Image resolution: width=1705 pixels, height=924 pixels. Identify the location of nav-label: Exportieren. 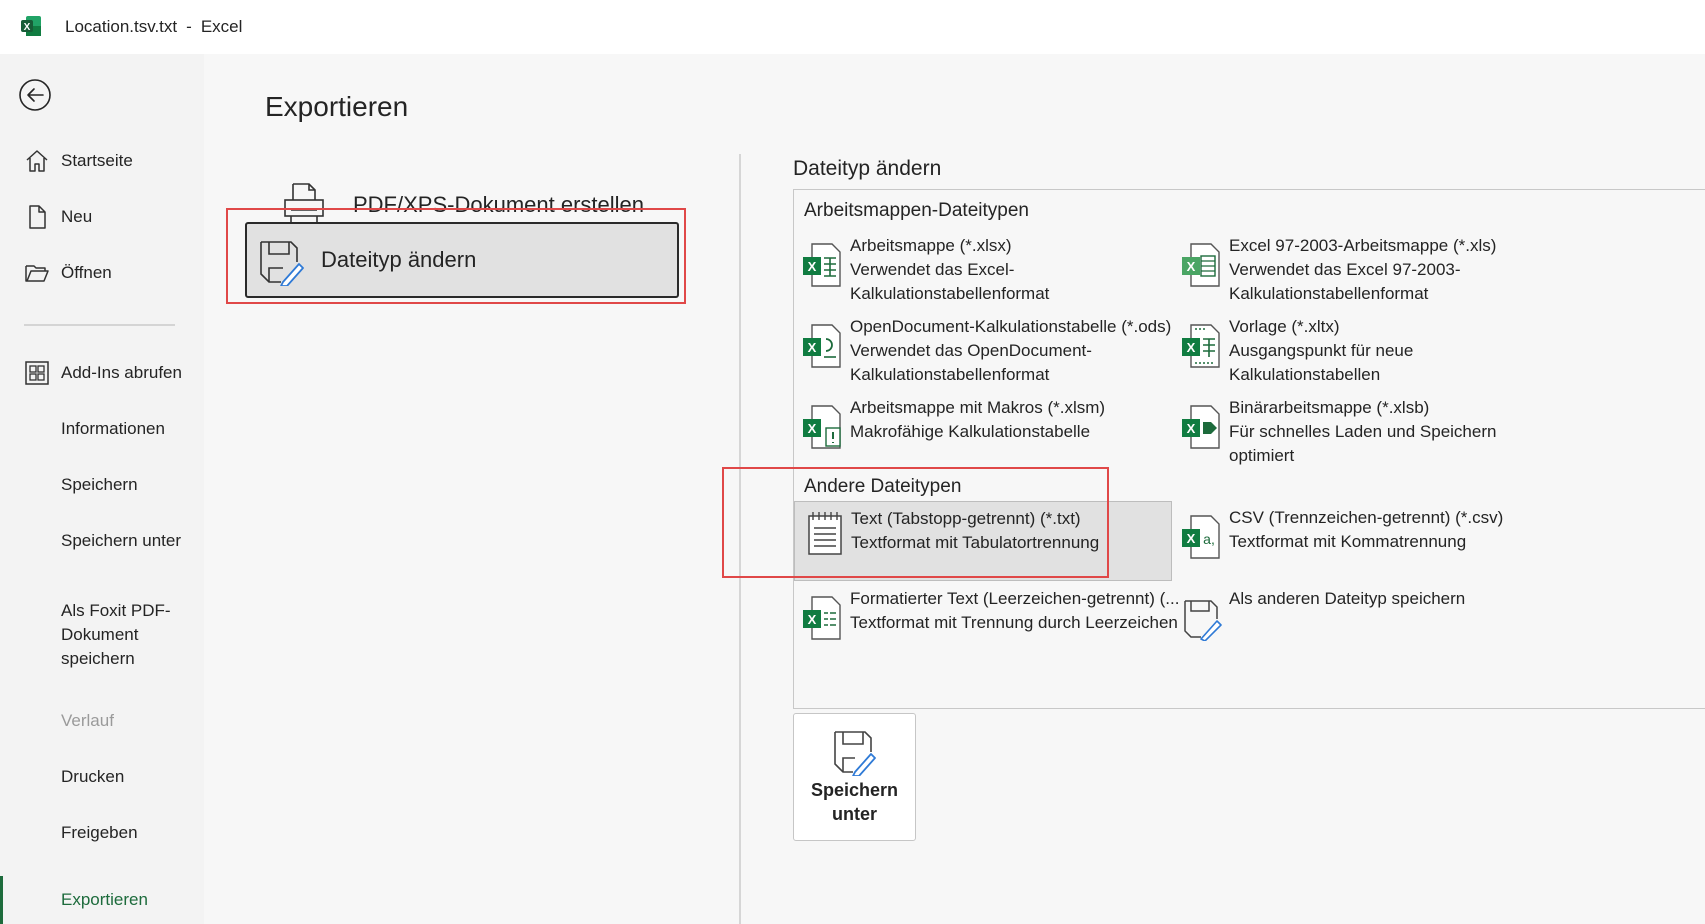
(104, 899).